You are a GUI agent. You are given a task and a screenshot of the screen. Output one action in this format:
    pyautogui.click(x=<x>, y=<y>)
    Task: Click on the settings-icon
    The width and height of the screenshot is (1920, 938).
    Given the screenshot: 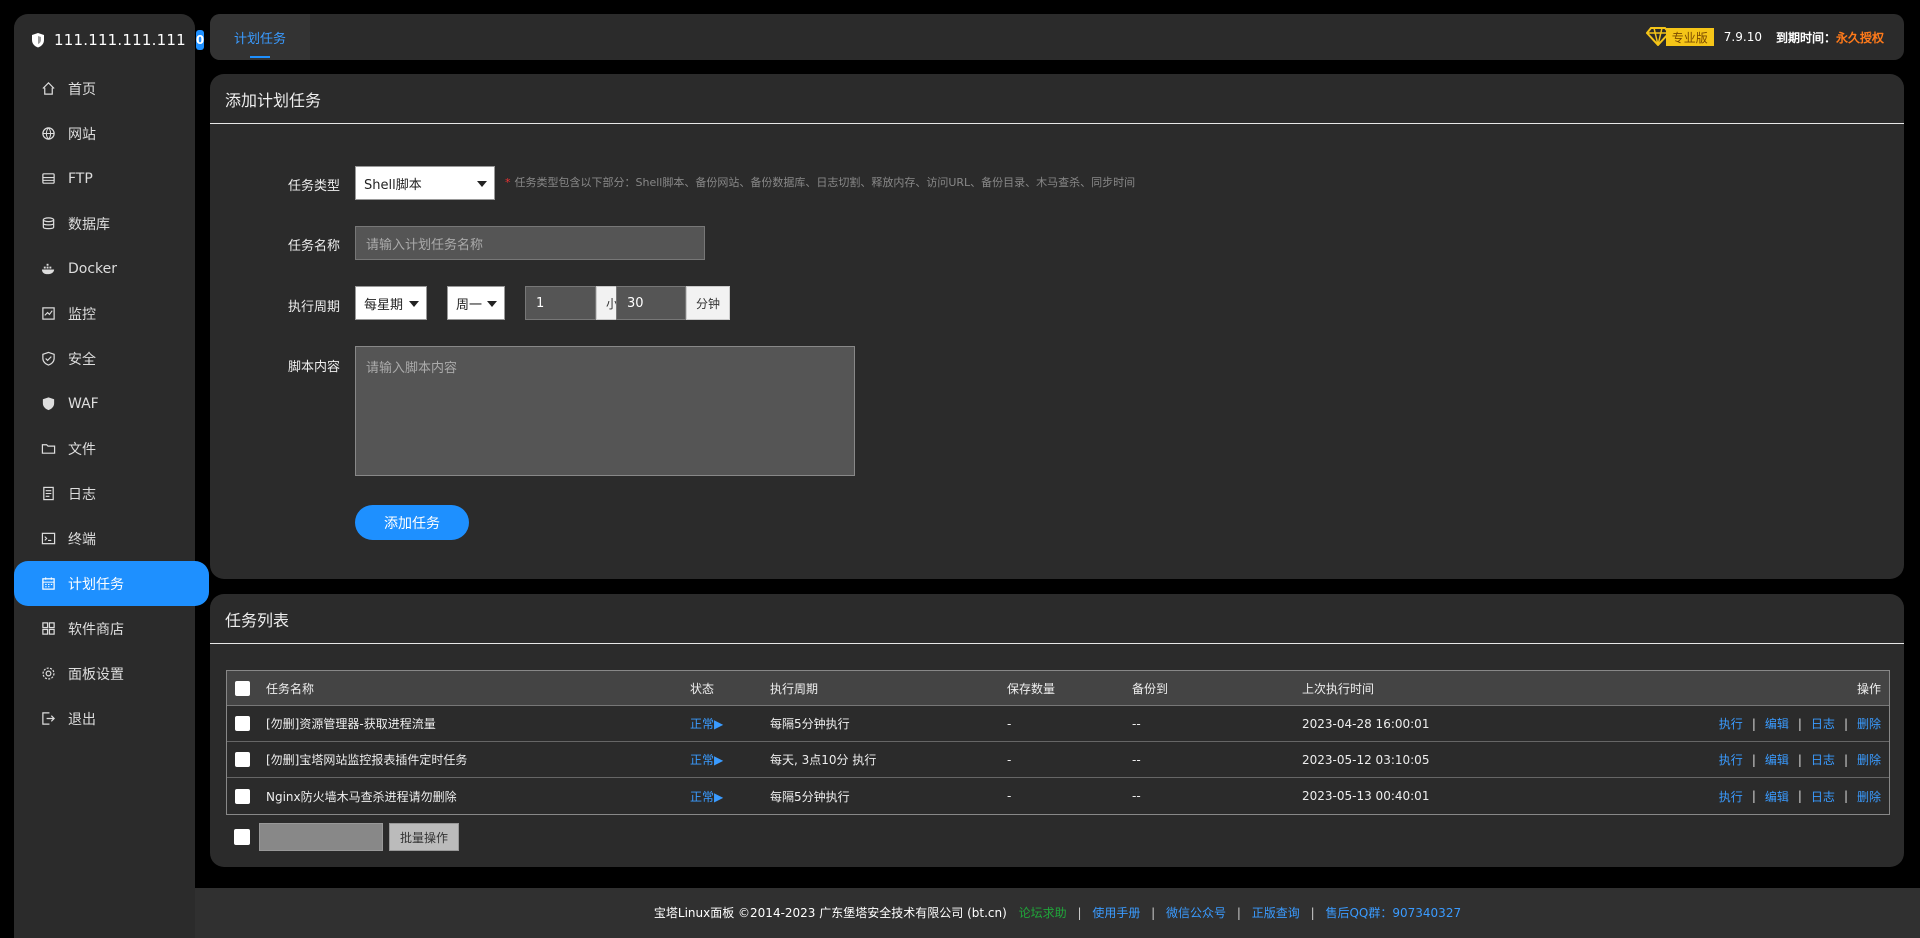 What is the action you would take?
    pyautogui.click(x=48, y=674)
    